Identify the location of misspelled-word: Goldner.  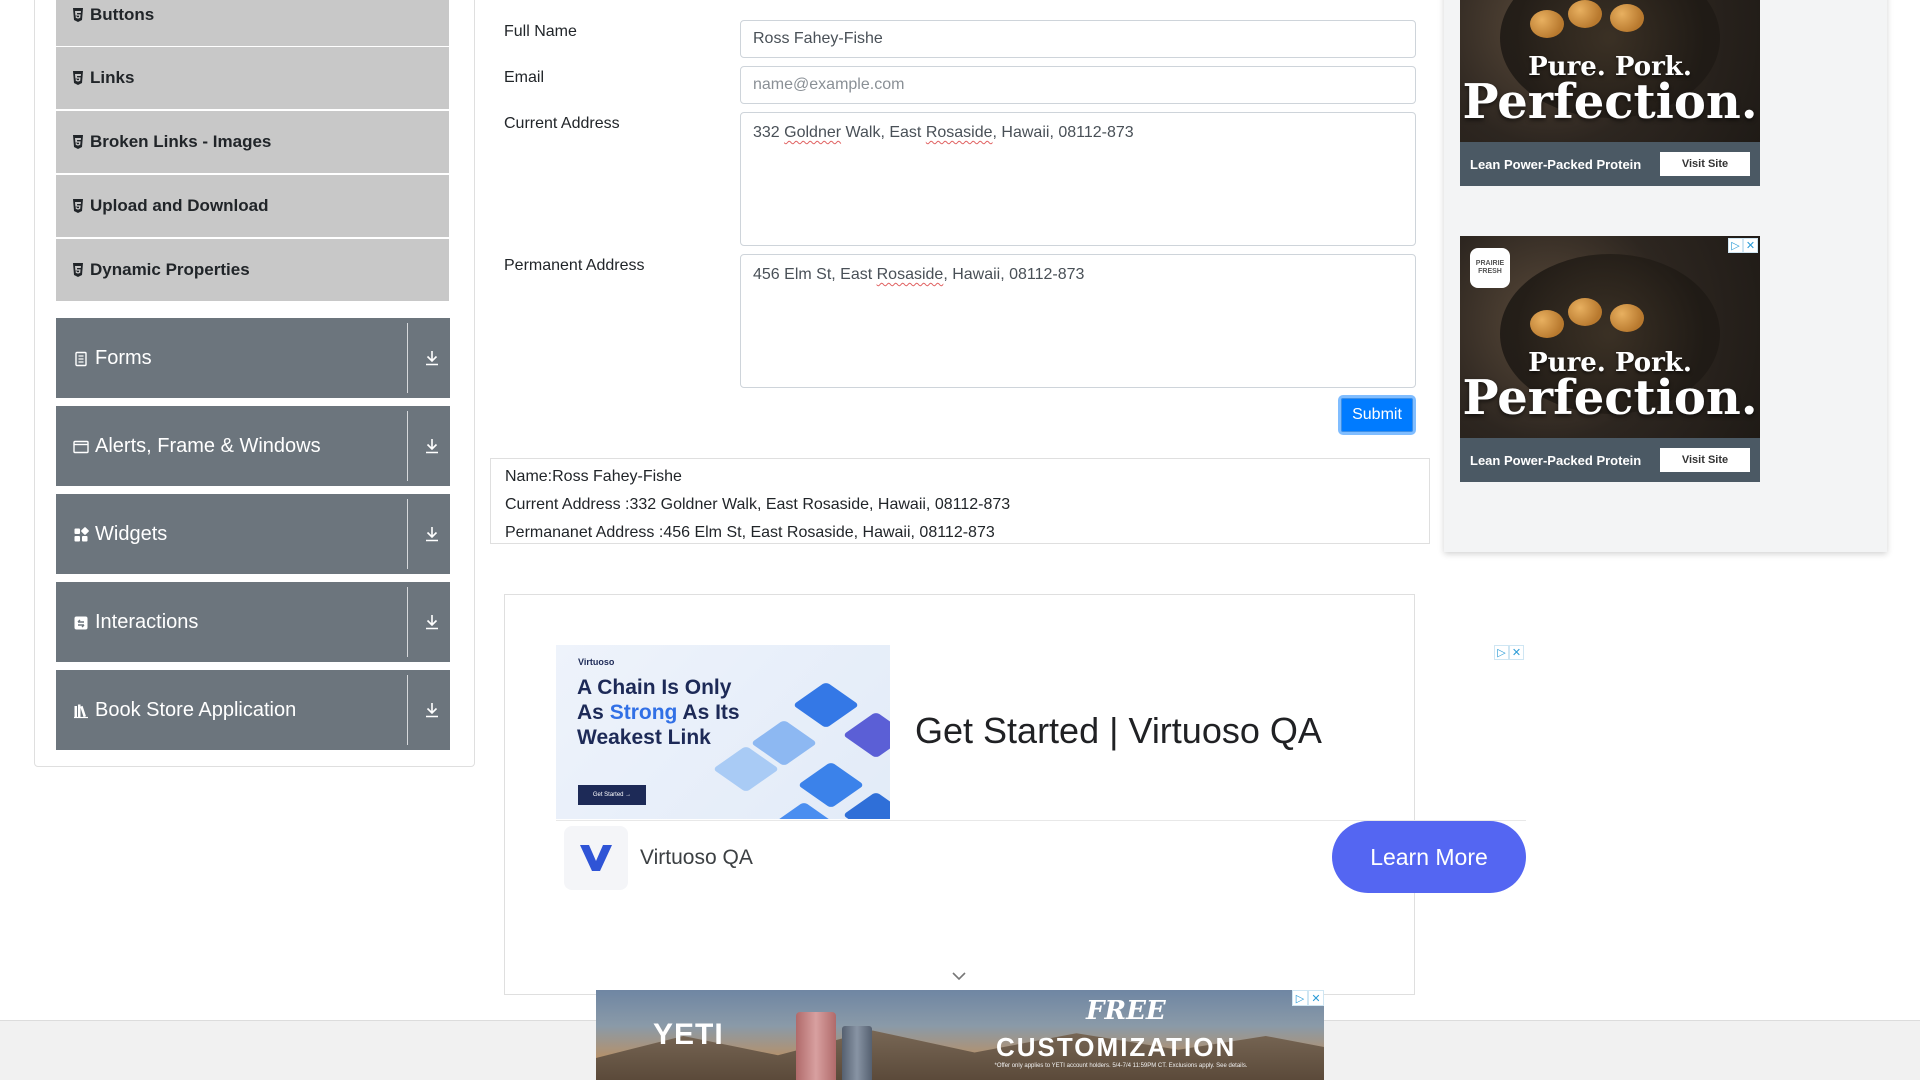
(813, 132).